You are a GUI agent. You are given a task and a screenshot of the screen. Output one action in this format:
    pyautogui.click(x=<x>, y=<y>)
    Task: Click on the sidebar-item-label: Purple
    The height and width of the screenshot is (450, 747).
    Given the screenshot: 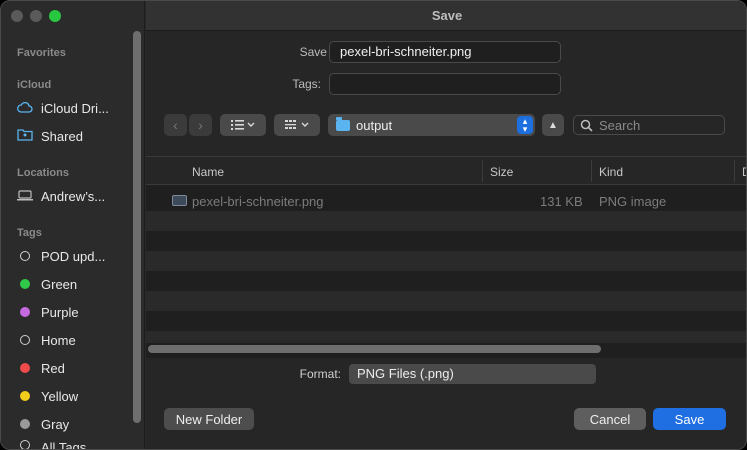 What is the action you would take?
    pyautogui.click(x=60, y=312)
    